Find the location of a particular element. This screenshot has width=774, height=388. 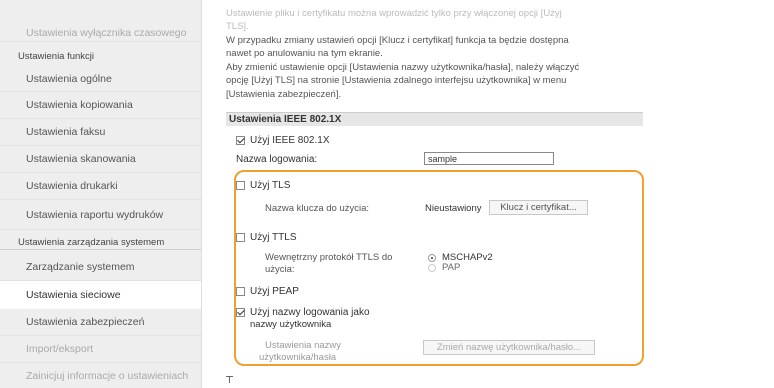

user-settings-label-line2: użytkownika/hasła is located at coordinates (298, 357).